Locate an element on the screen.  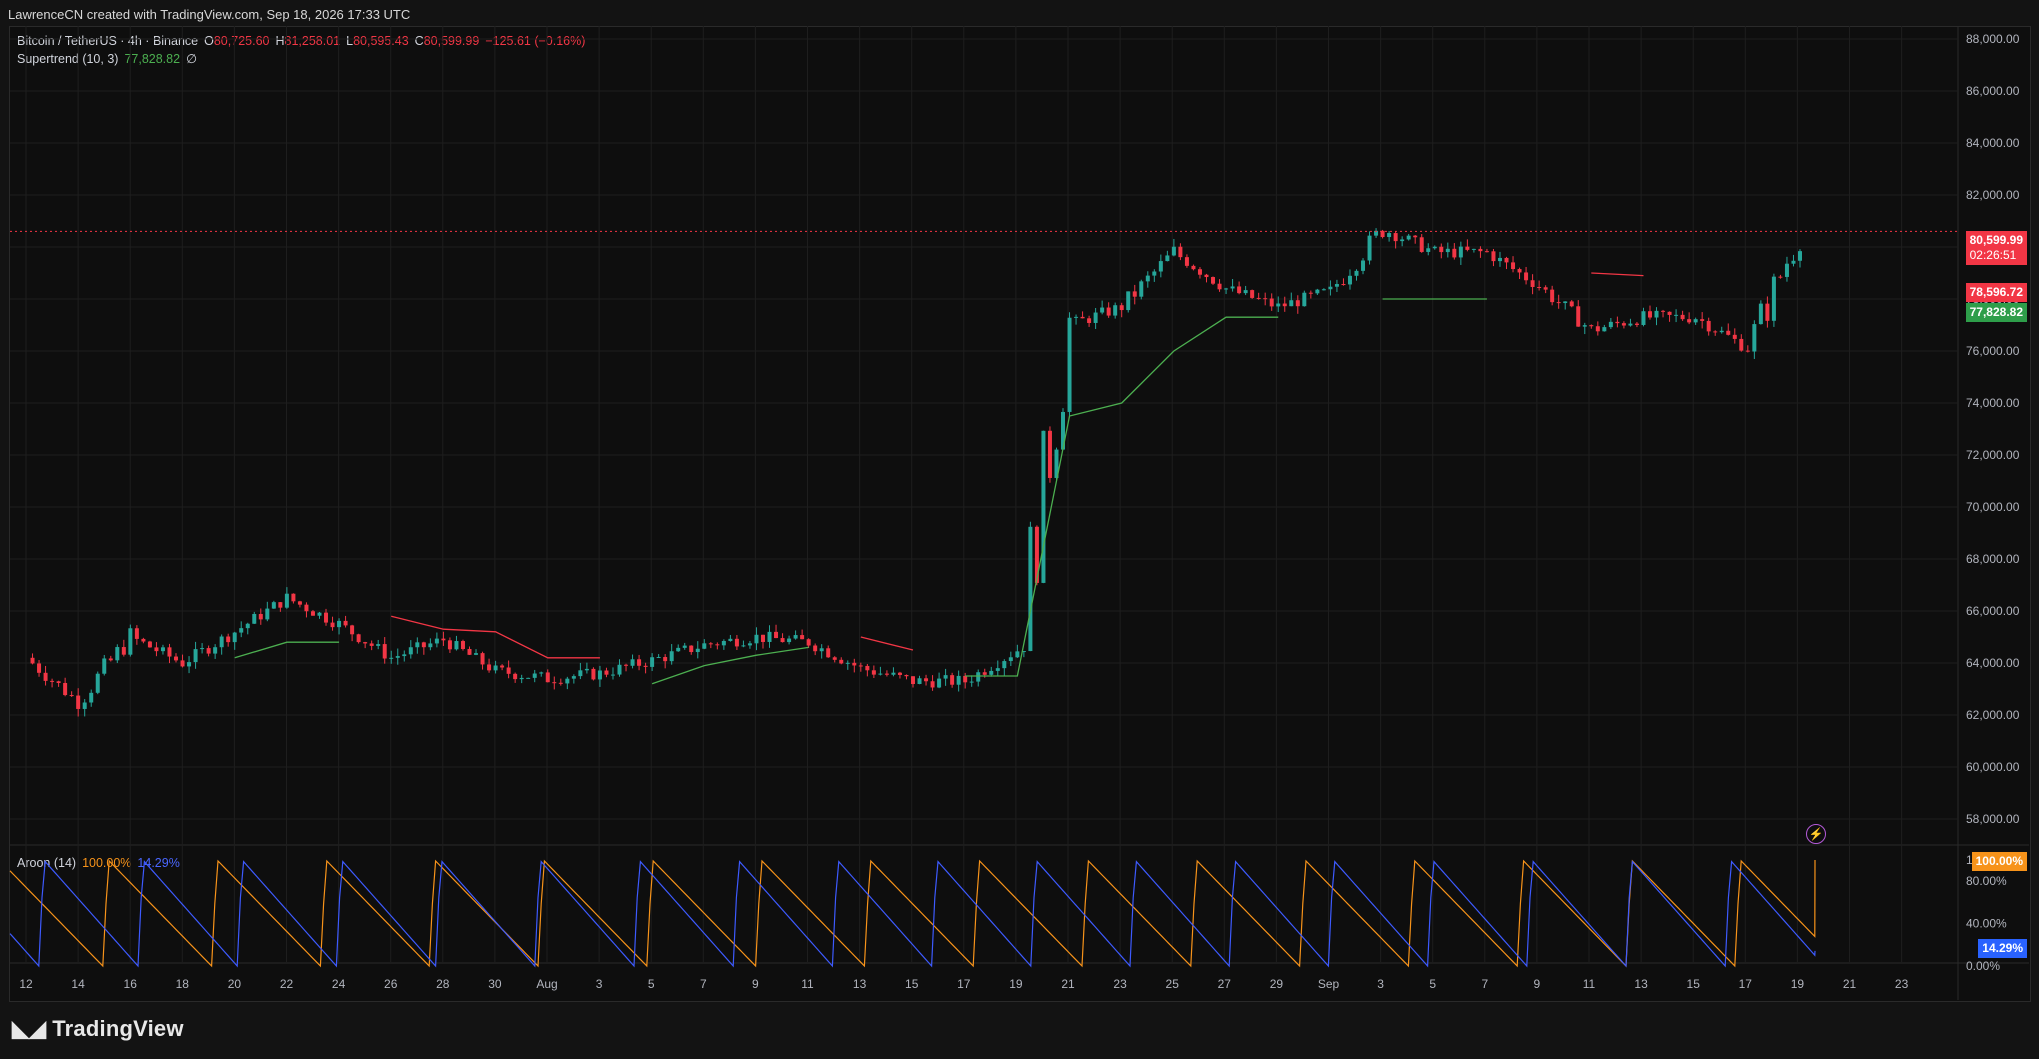
y-tick-label: 60,000.00 is located at coordinates (1993, 767).